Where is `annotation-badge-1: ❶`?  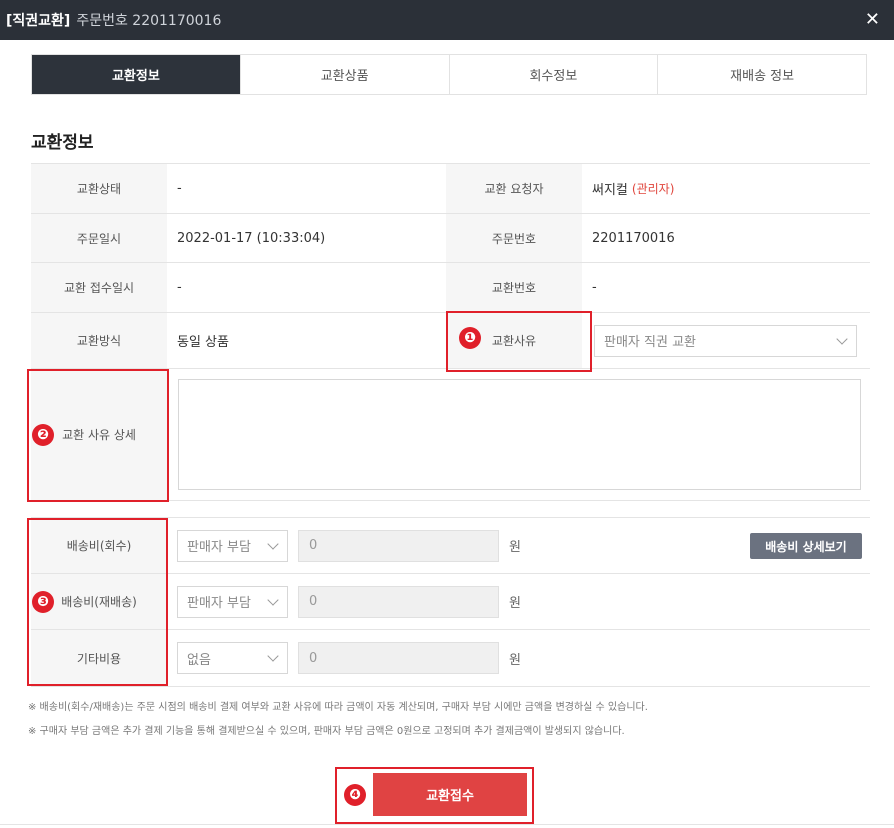
annotation-badge-1: ❶ is located at coordinates (470, 338).